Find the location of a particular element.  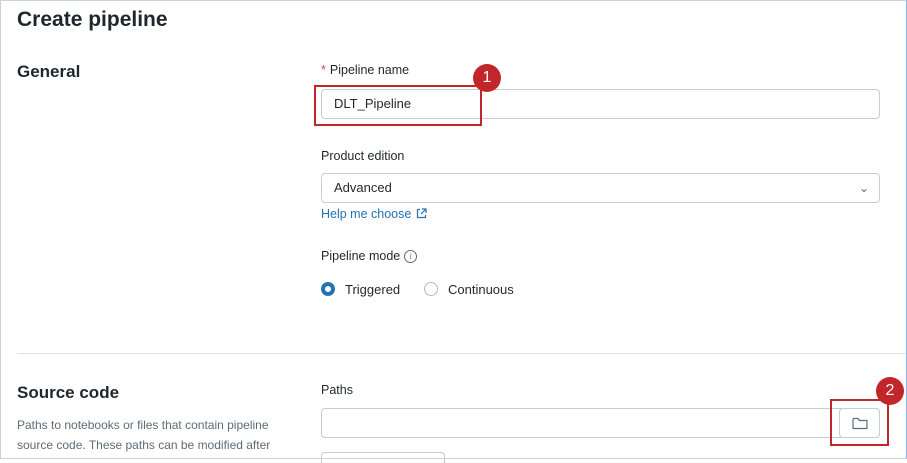

paths-input is located at coordinates (600, 423).